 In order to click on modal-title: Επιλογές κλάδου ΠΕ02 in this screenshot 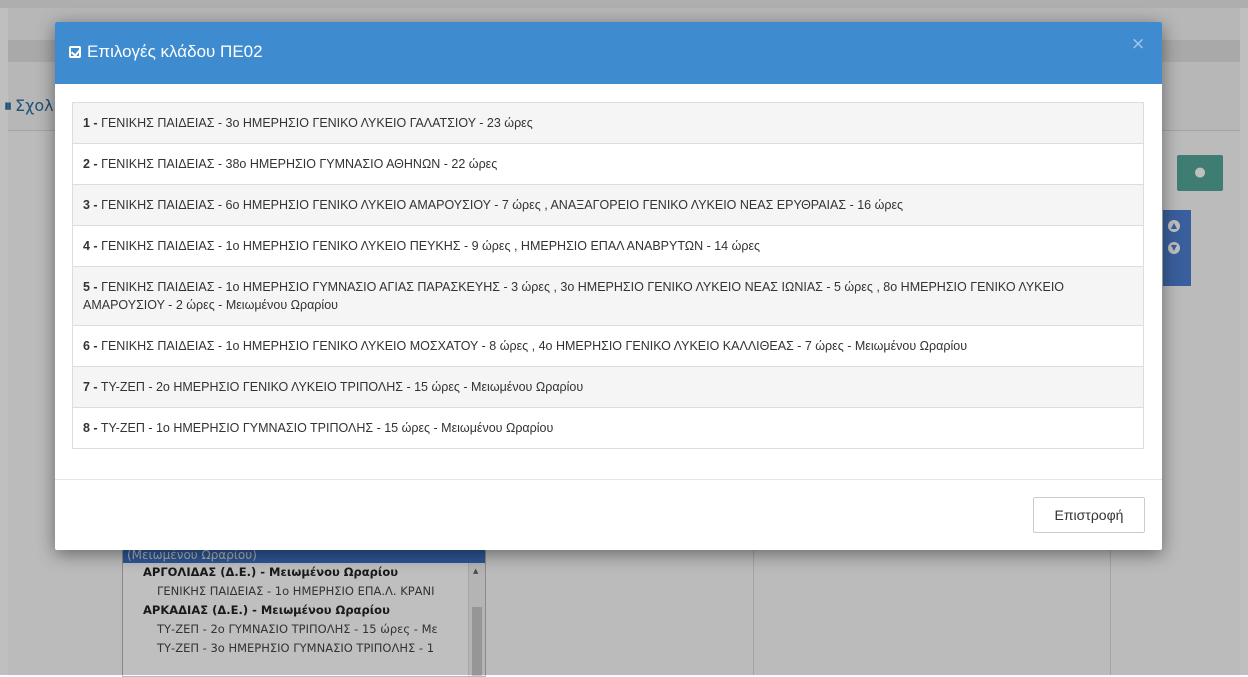, I will do `click(166, 52)`.